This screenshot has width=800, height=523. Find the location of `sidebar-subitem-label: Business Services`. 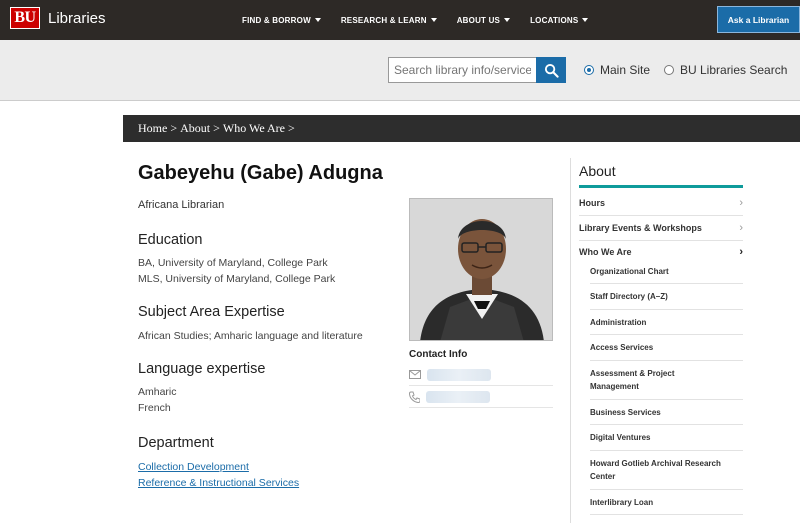

sidebar-subitem-label: Business Services is located at coordinates (625, 412).